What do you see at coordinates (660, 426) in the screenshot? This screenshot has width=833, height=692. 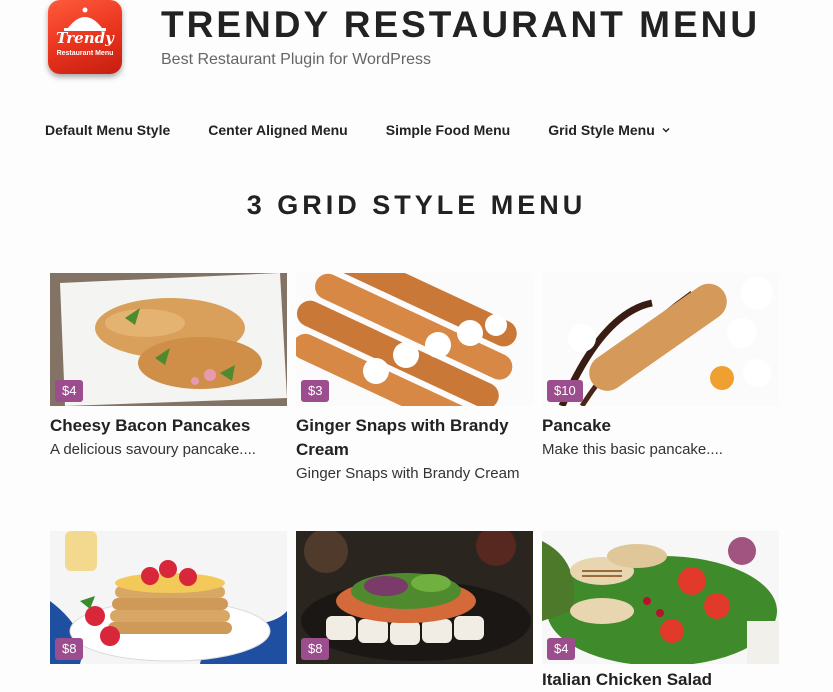 I see `menu-item-title: Pancake` at bounding box center [660, 426].